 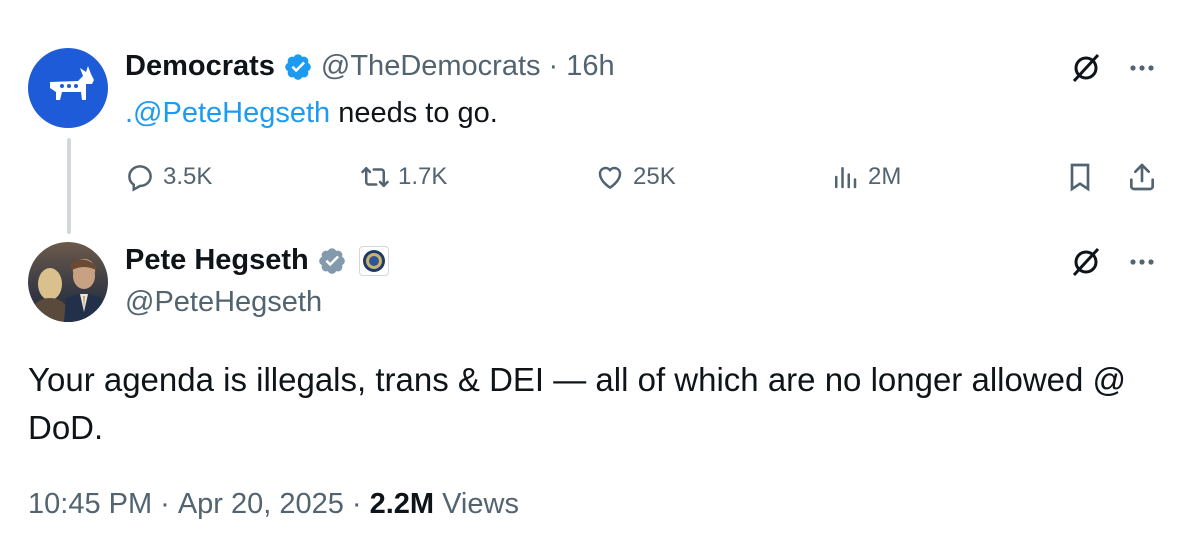 What do you see at coordinates (431, 66) in the screenshot?
I see `author-handle: @TheDemocrats` at bounding box center [431, 66].